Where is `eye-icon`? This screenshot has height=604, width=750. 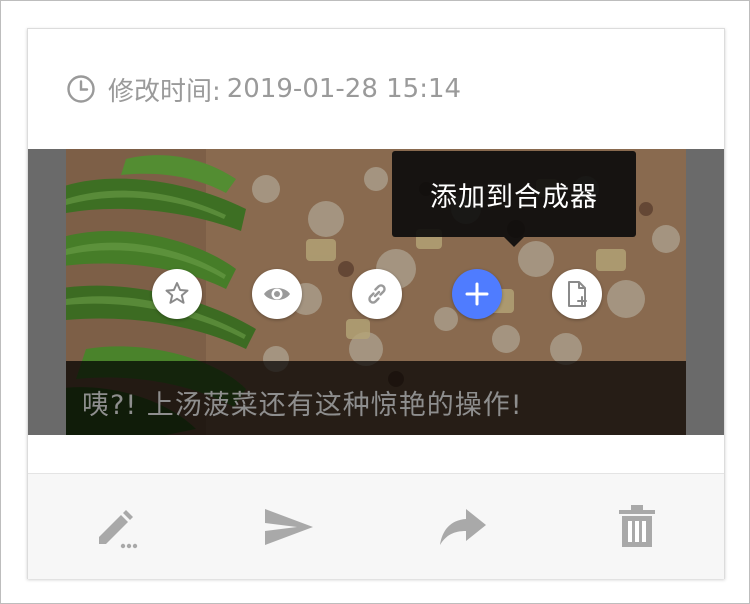 eye-icon is located at coordinates (277, 294).